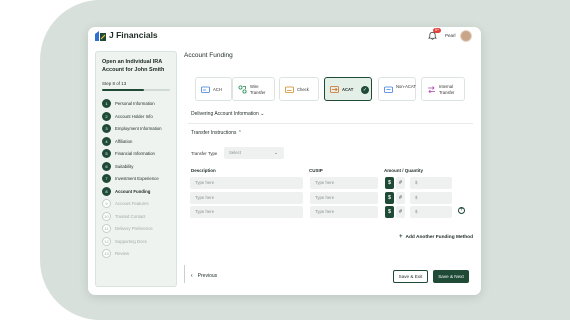 This screenshot has height=320, width=570. Describe the element at coordinates (239, 133) in the screenshot. I see `chevron-up-icon: ⌃` at that location.